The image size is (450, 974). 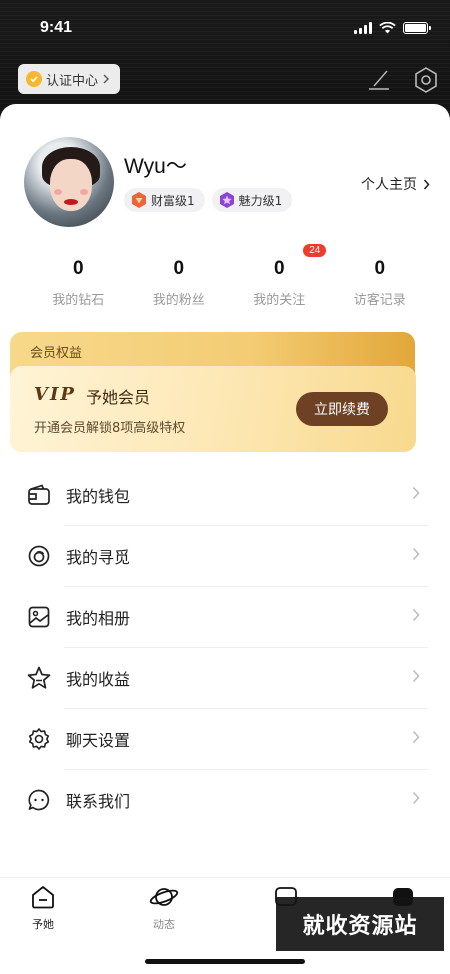 What do you see at coordinates (56, 353) in the screenshot?
I see `membership-benefits-title: 会员权益` at bounding box center [56, 353].